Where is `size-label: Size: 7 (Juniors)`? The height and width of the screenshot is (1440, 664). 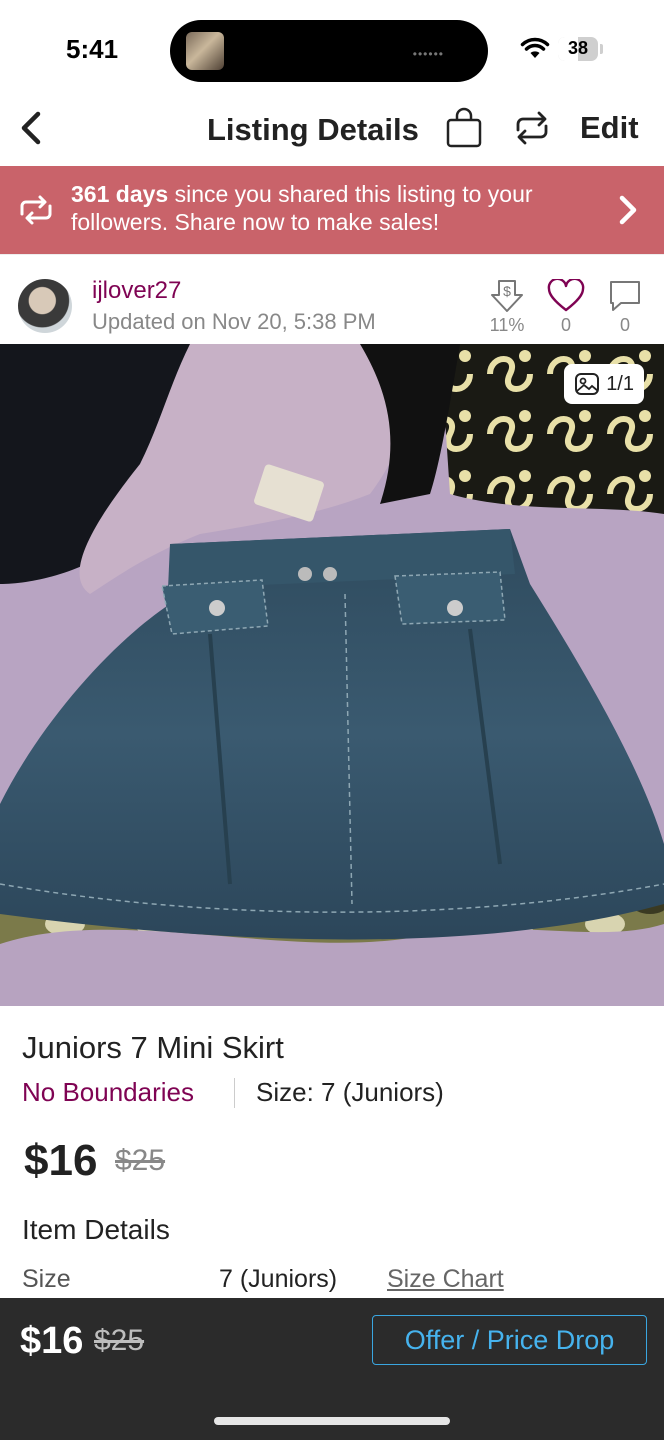 size-label: Size: 7 (Juniors) is located at coordinates (350, 1092).